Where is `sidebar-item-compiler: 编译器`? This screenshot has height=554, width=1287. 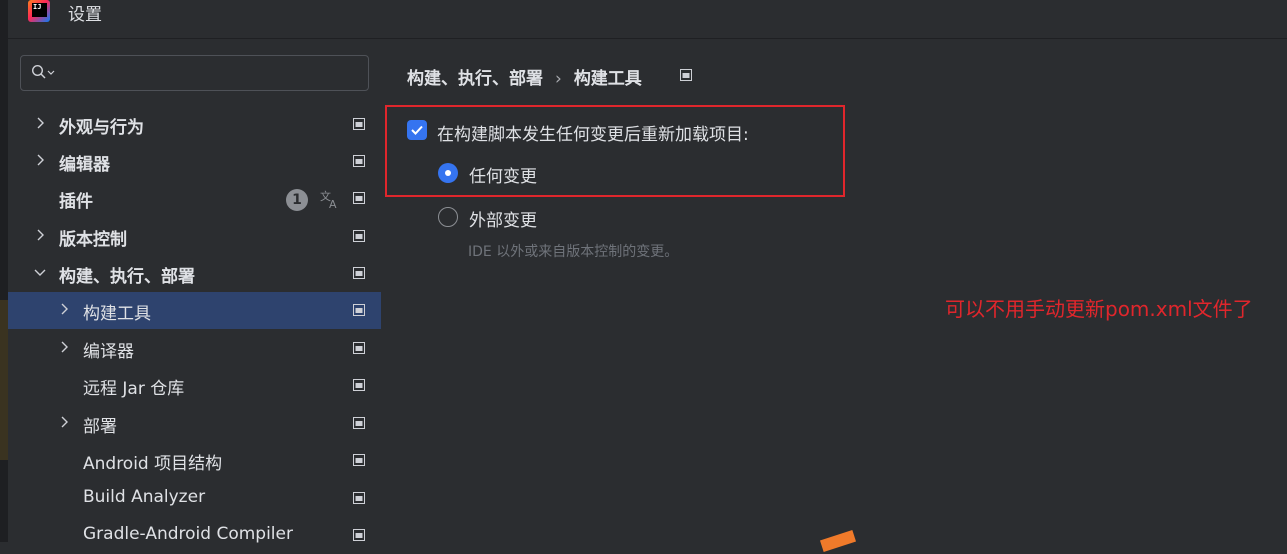
sidebar-item-compiler: 编译器 is located at coordinates (194, 348).